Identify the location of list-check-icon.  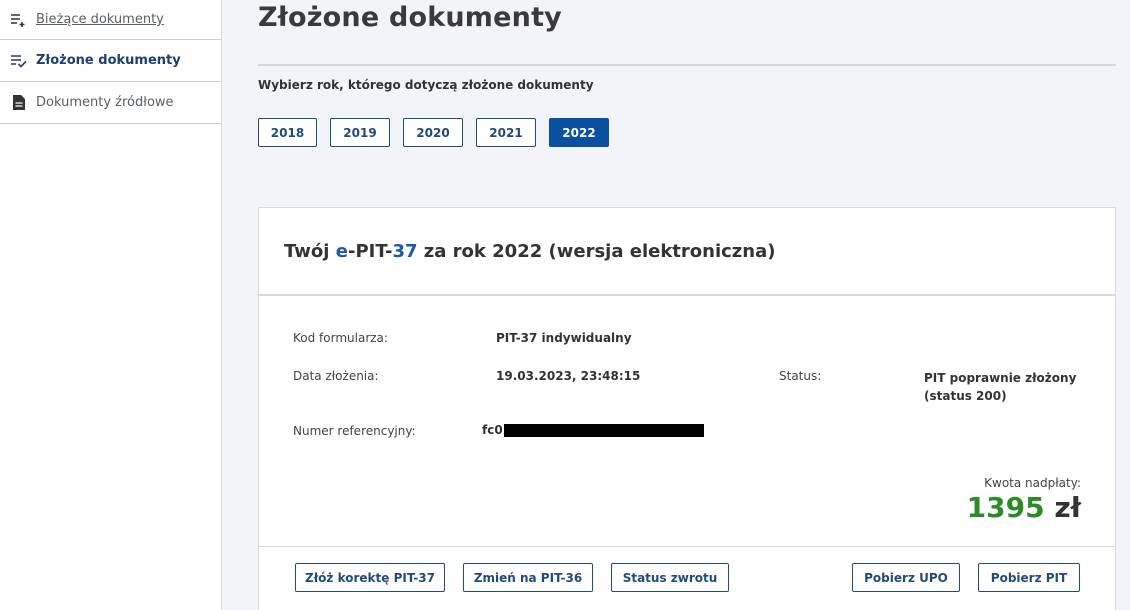
(19, 61).